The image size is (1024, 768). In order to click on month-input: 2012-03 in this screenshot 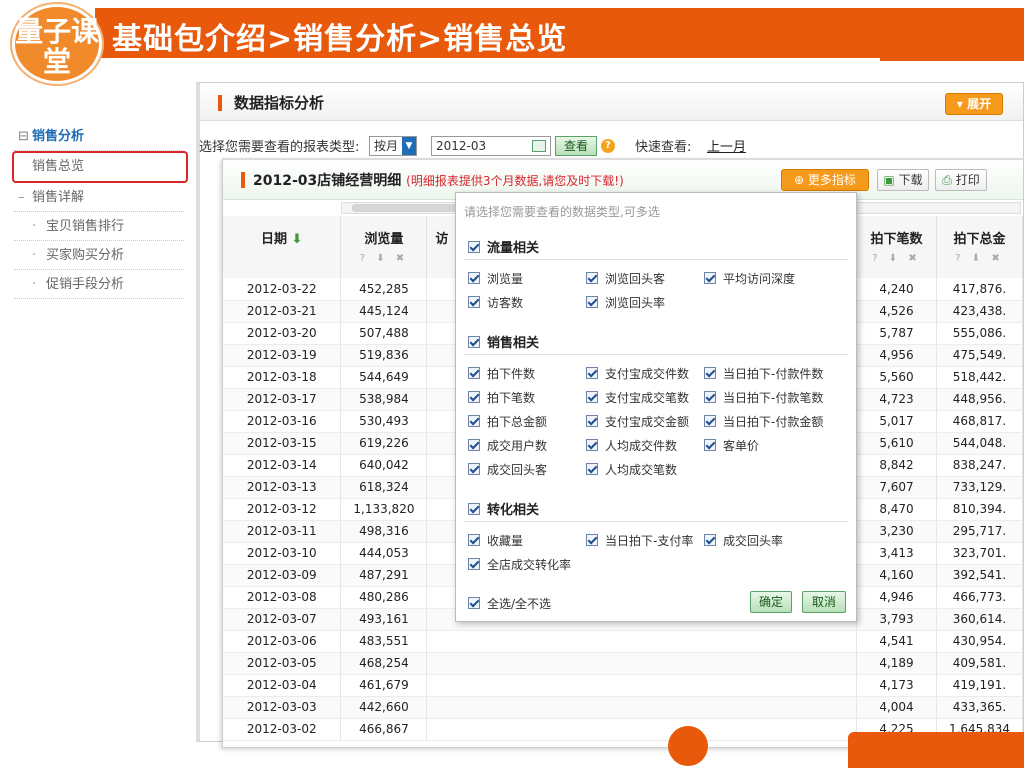, I will do `click(491, 146)`.